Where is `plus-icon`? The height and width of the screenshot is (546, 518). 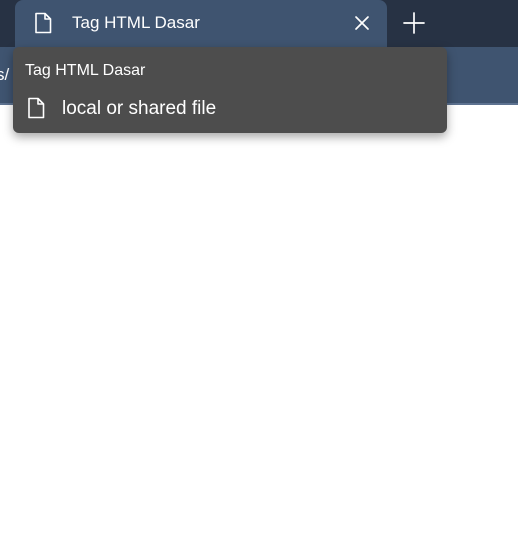
plus-icon is located at coordinates (414, 23).